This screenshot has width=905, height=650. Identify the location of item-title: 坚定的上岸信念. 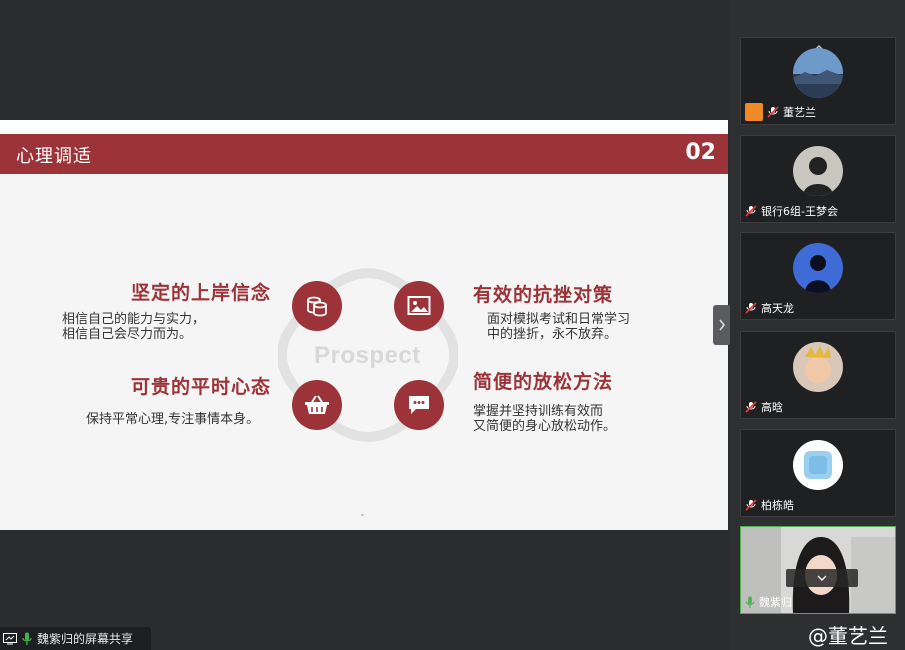
(201, 293).